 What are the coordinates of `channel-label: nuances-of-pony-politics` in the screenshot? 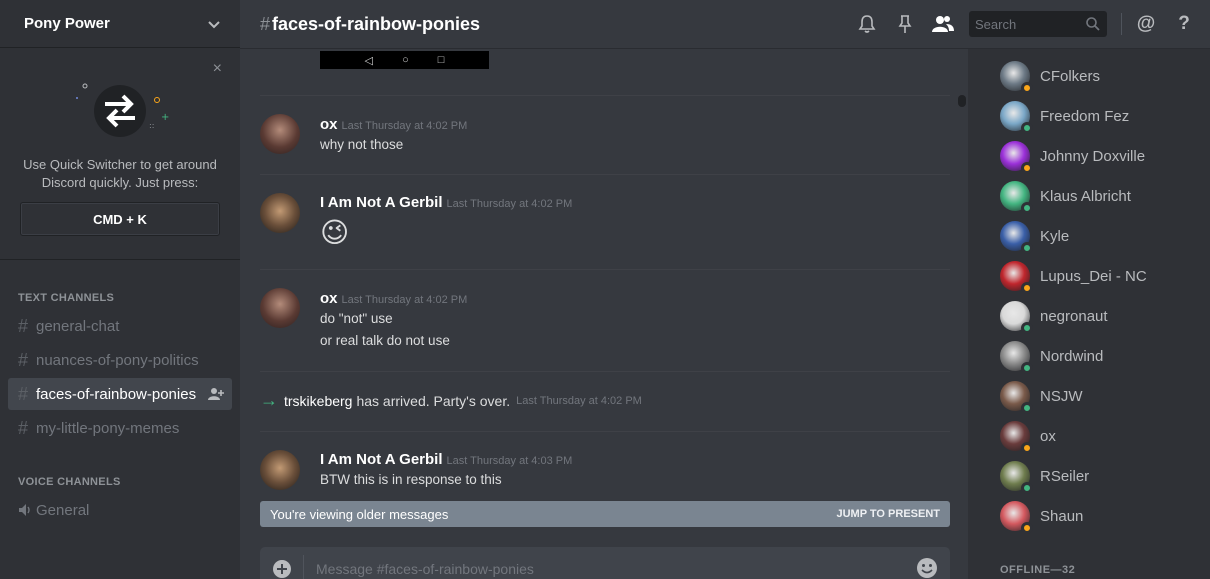 It's located at (117, 360).